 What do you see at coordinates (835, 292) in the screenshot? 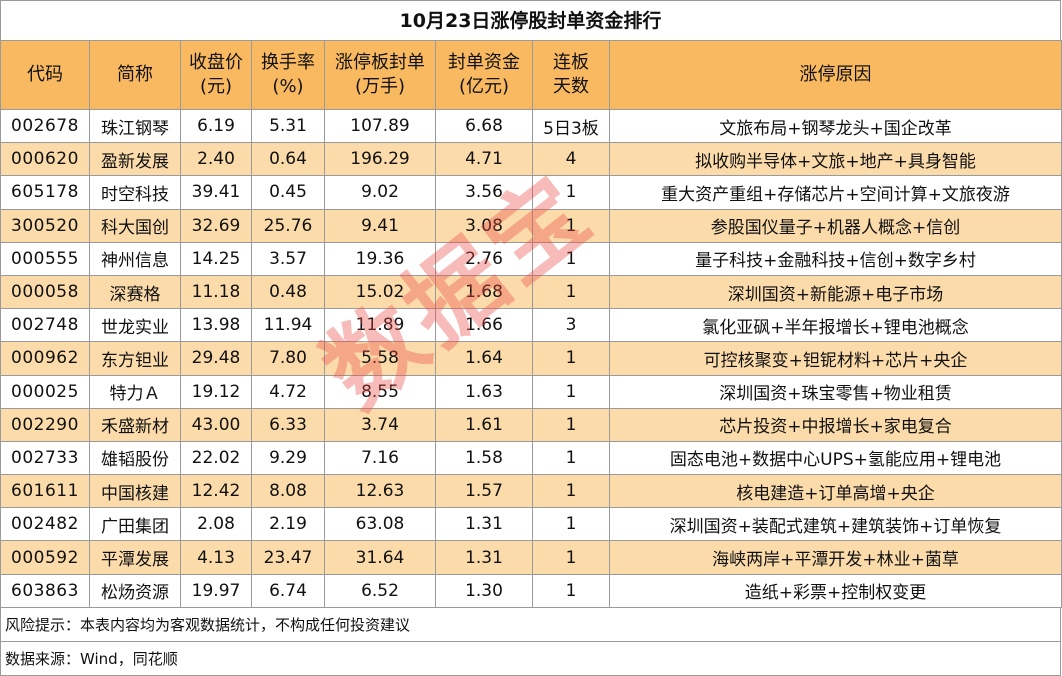
I see `cell-reason: 深圳国资+新能源+电子市场` at bounding box center [835, 292].